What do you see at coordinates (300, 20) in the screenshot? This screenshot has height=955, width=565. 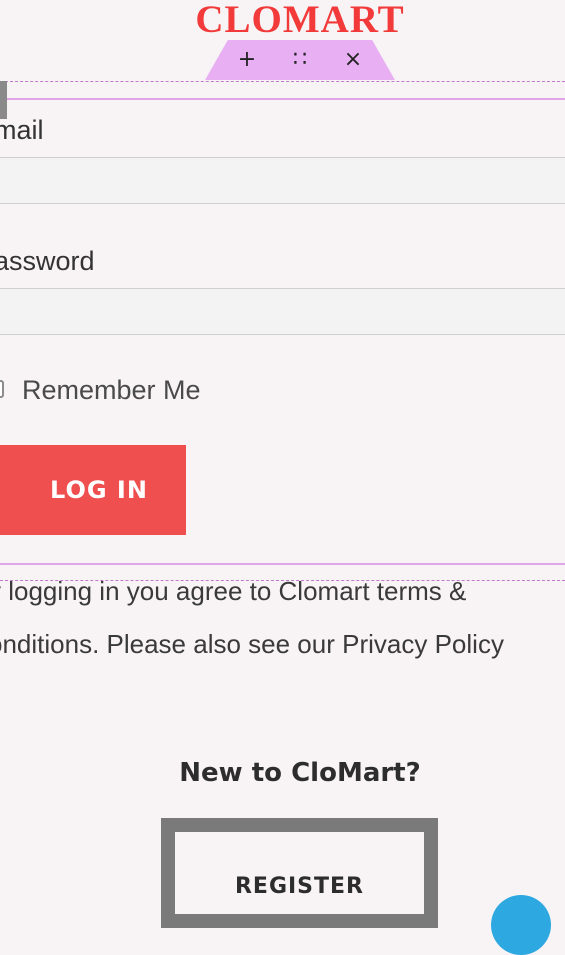 I see `brand-logo: CLOMART` at bounding box center [300, 20].